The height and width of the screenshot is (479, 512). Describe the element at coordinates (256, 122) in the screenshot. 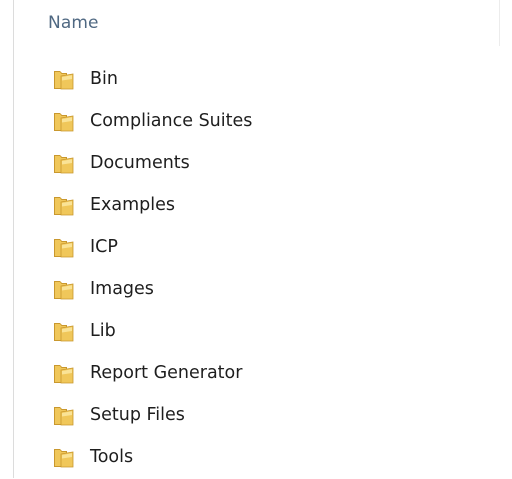

I see `file-row-compliance-suites: Compliance Suites` at that location.